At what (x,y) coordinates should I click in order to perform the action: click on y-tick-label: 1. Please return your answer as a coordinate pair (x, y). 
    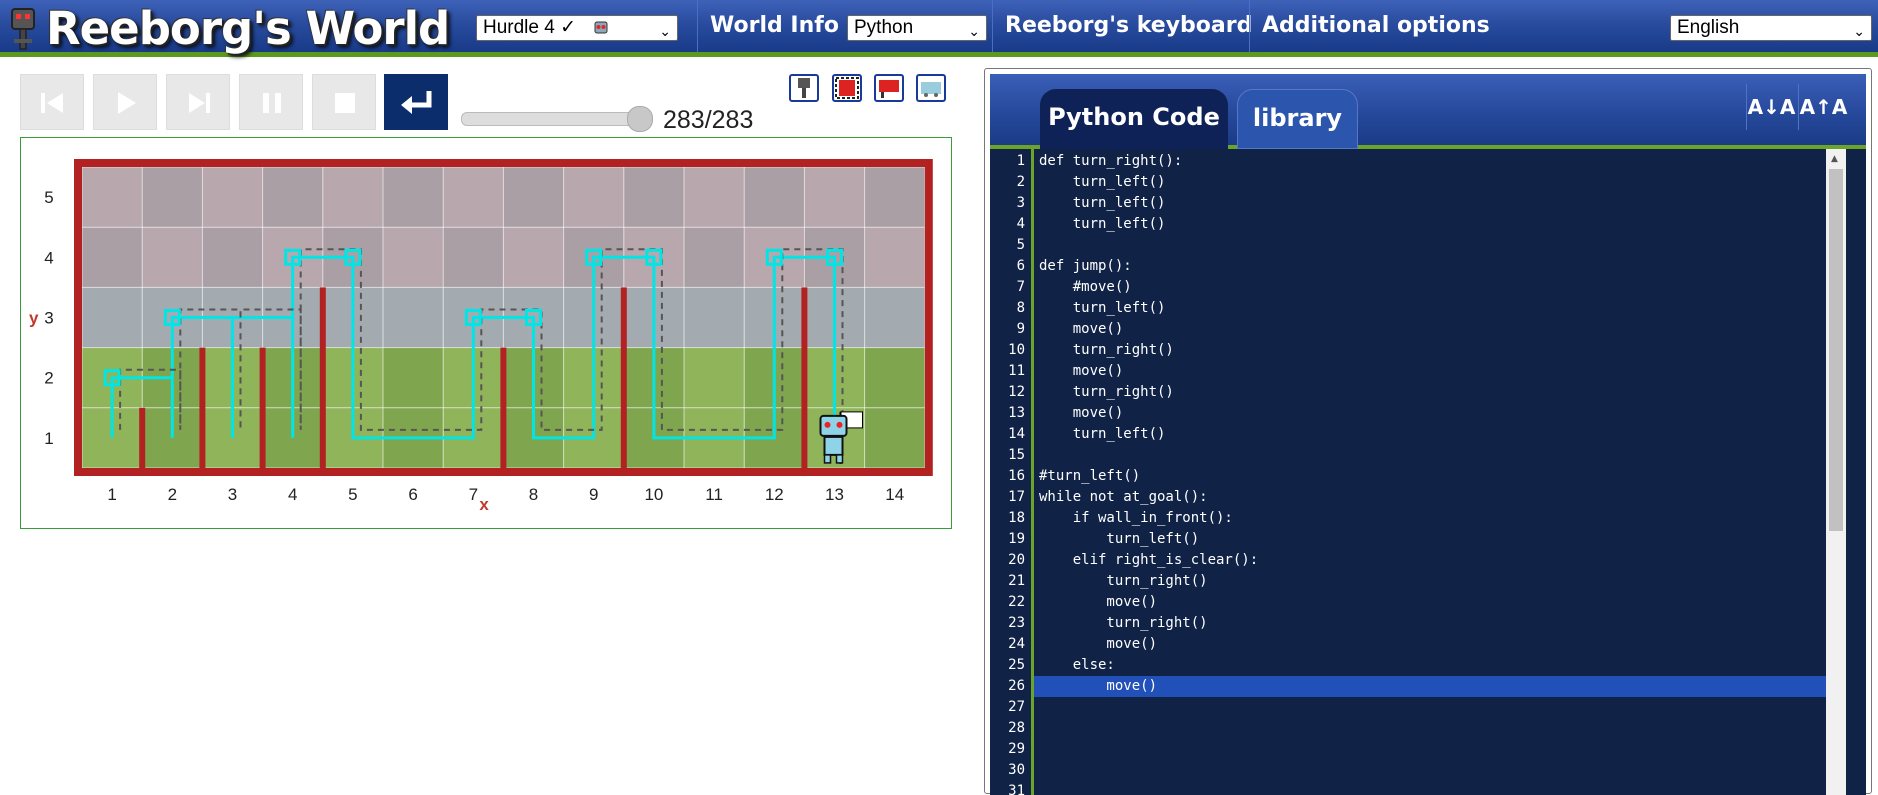
    Looking at the image, I should click on (48, 438).